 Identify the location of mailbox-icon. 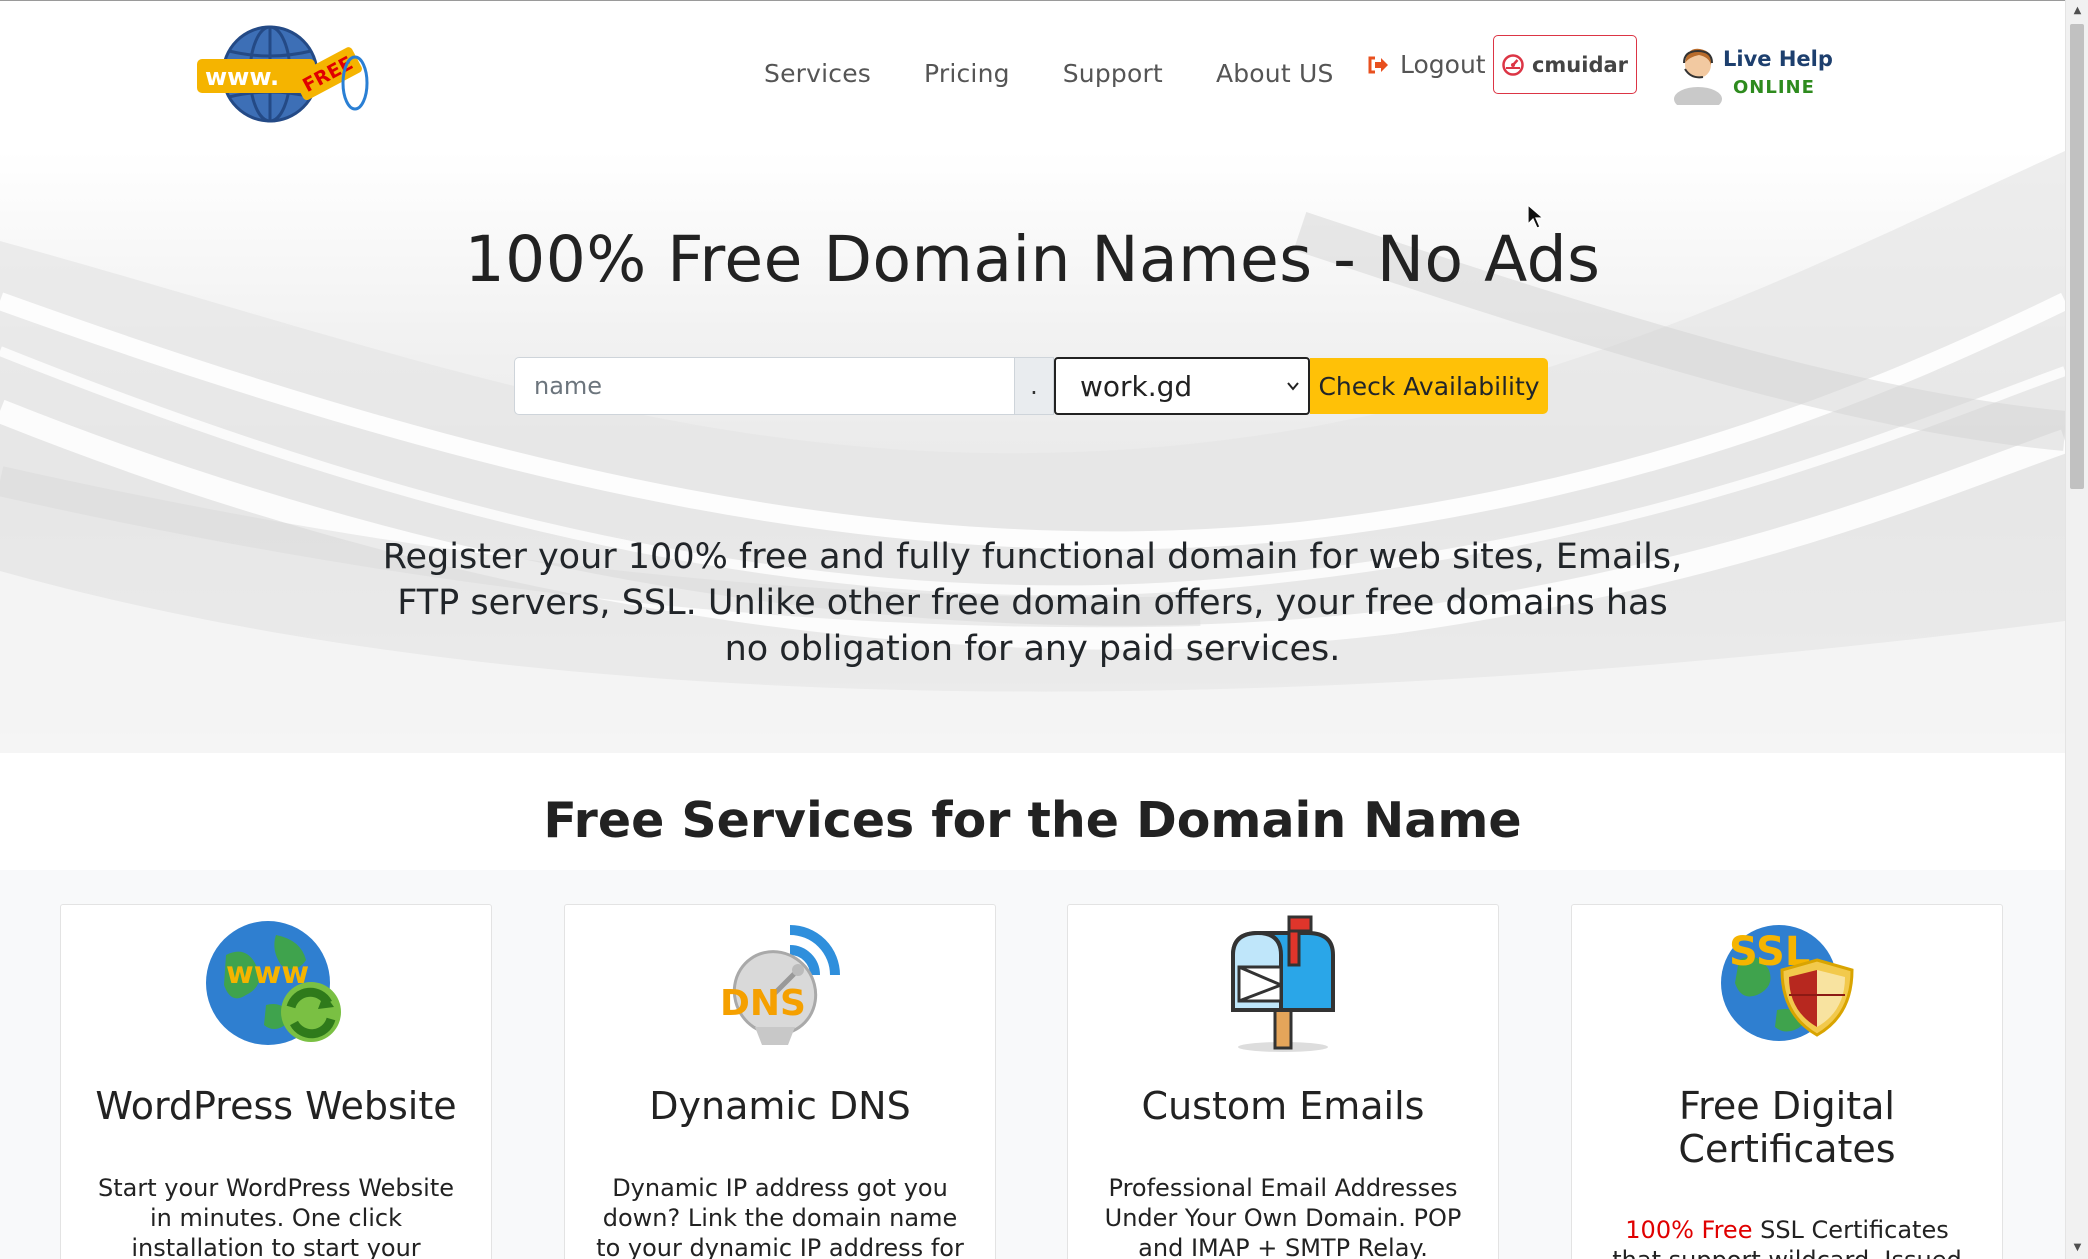
(1283, 983).